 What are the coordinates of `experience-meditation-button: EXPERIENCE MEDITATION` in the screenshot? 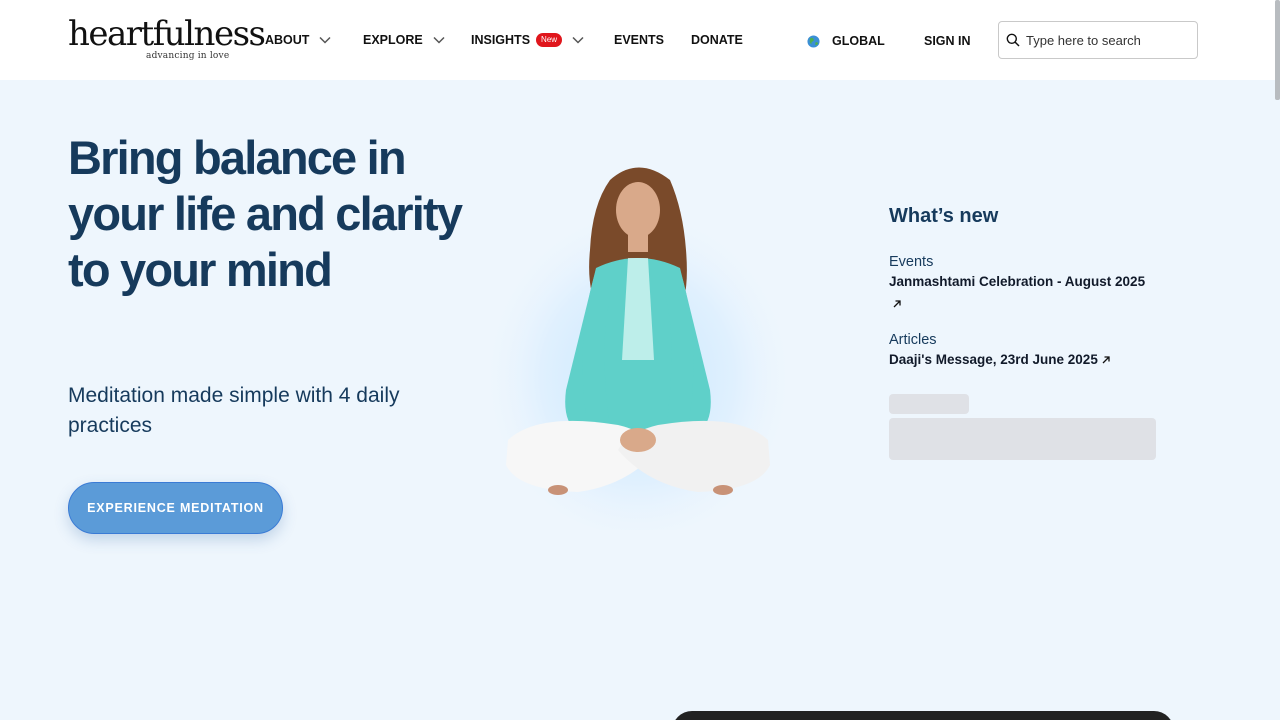 It's located at (175, 508).